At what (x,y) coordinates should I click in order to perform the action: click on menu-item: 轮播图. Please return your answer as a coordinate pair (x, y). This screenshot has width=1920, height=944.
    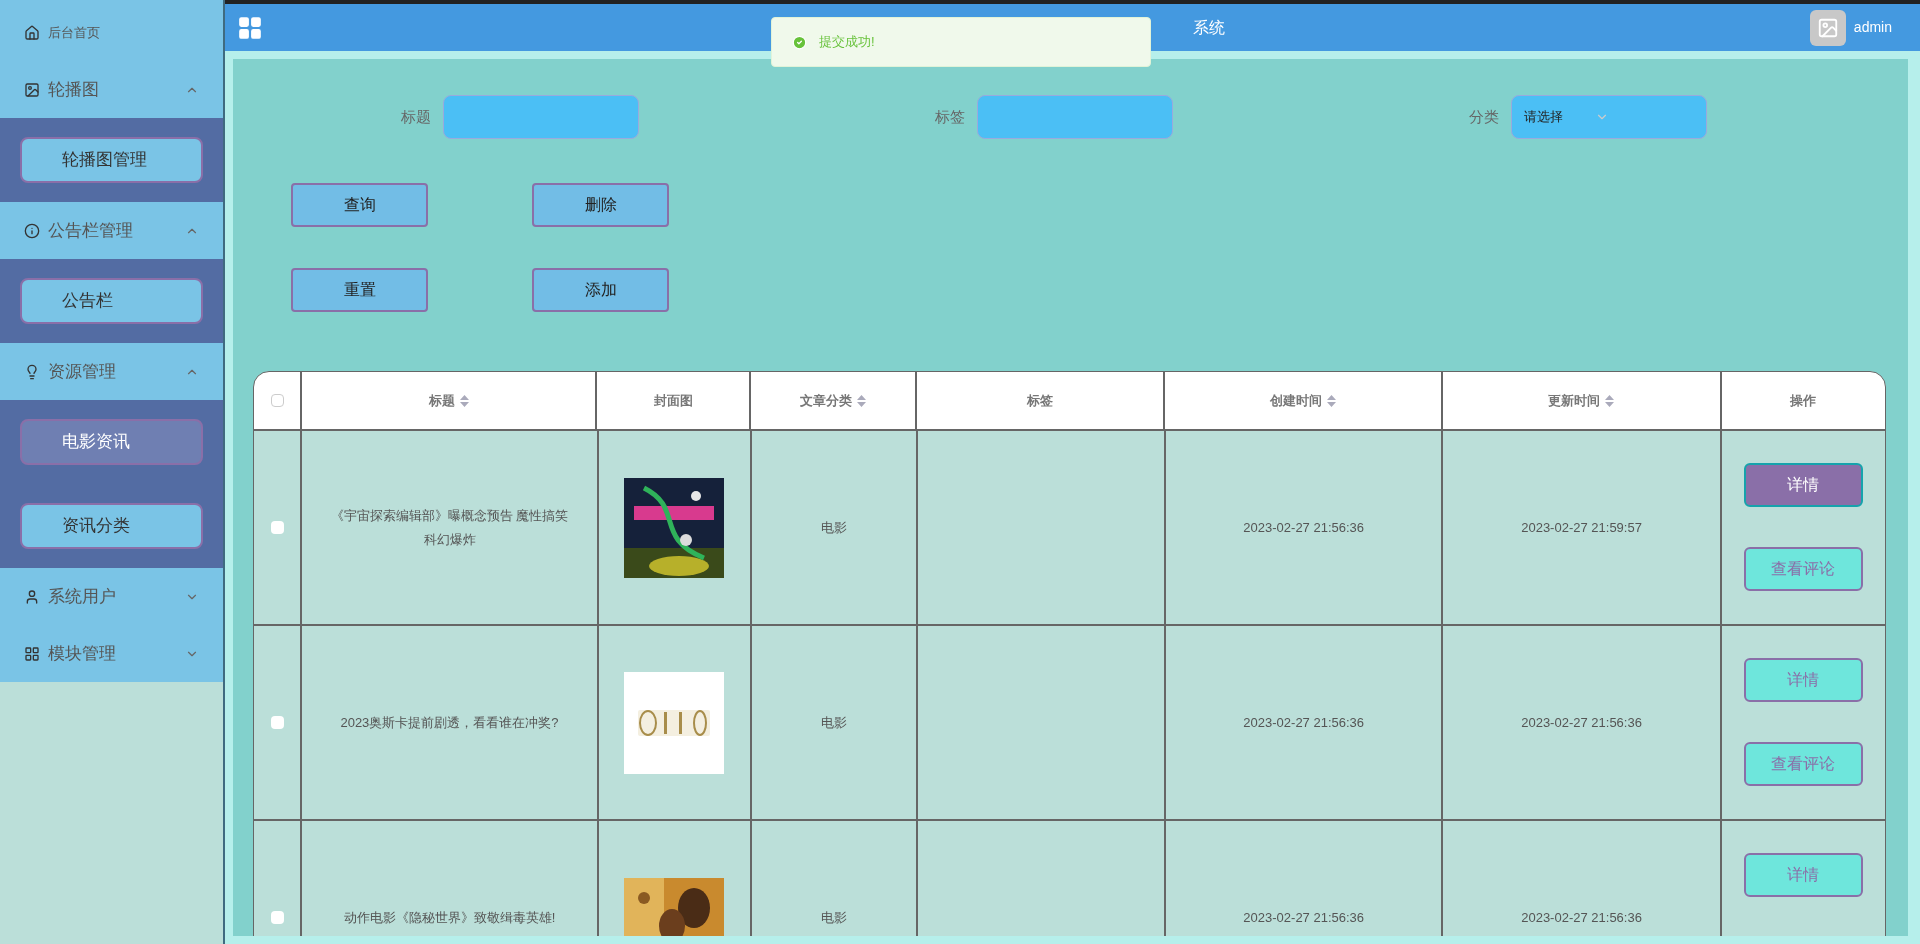
    Looking at the image, I should click on (111, 89).